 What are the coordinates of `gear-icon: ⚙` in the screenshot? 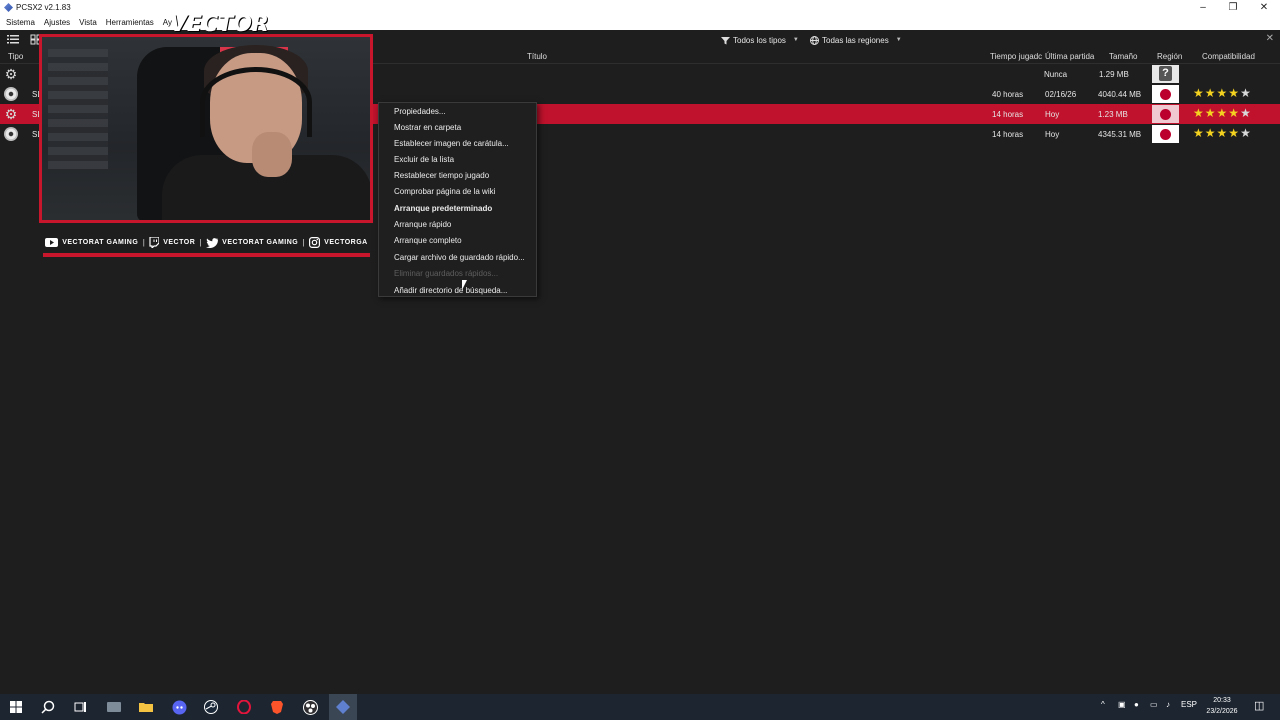 It's located at (11, 74).